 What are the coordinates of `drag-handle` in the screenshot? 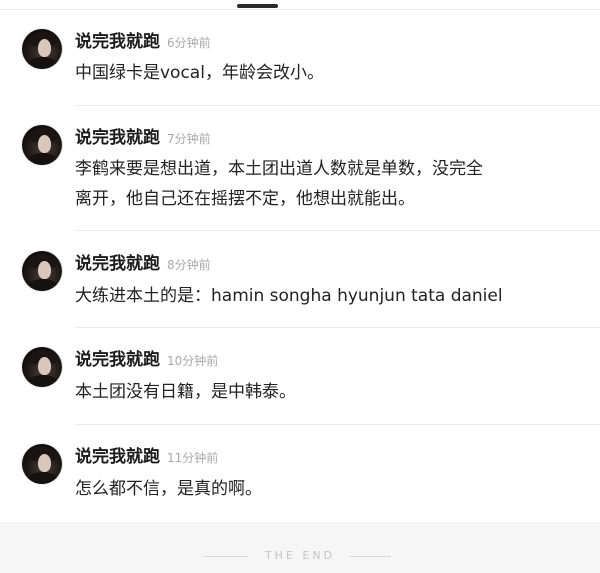 It's located at (257, 6).